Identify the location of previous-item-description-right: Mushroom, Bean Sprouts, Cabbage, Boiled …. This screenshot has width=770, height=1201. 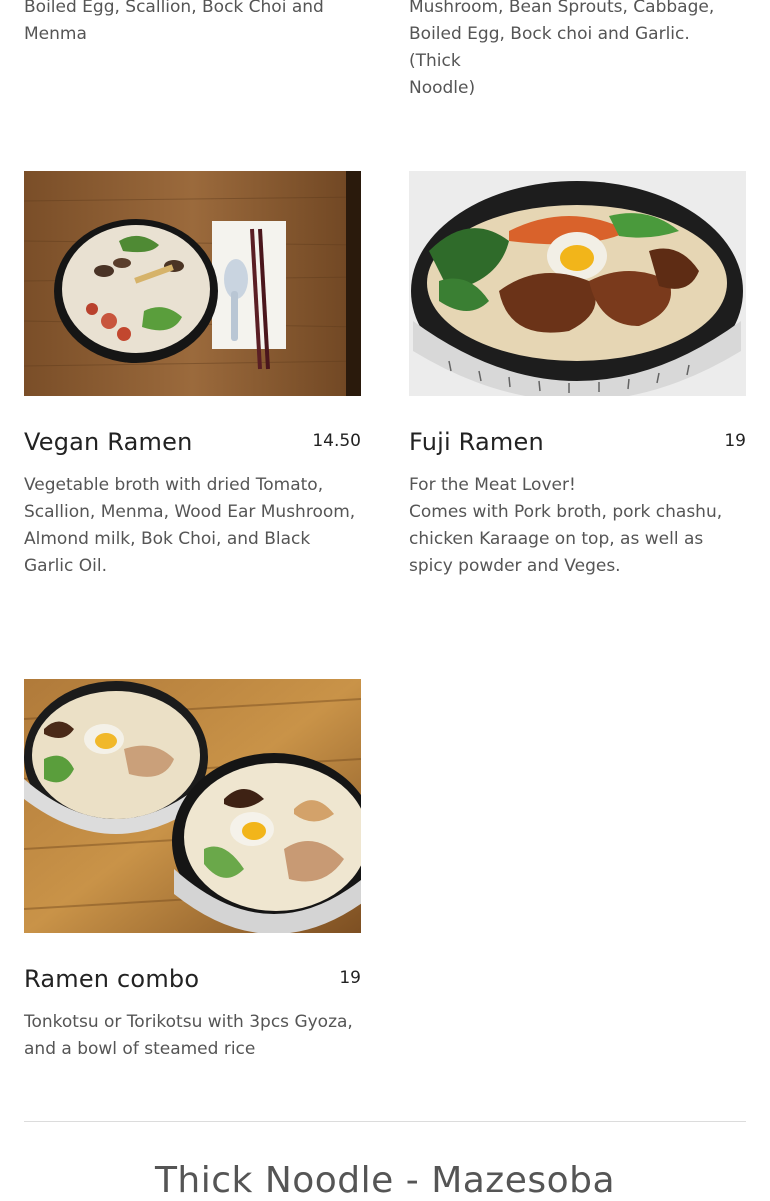
(562, 49).